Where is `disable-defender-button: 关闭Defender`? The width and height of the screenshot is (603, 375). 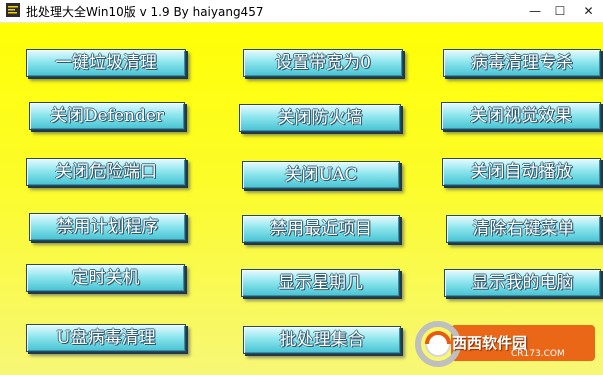 disable-defender-button: 关闭Defender is located at coordinates (107, 116).